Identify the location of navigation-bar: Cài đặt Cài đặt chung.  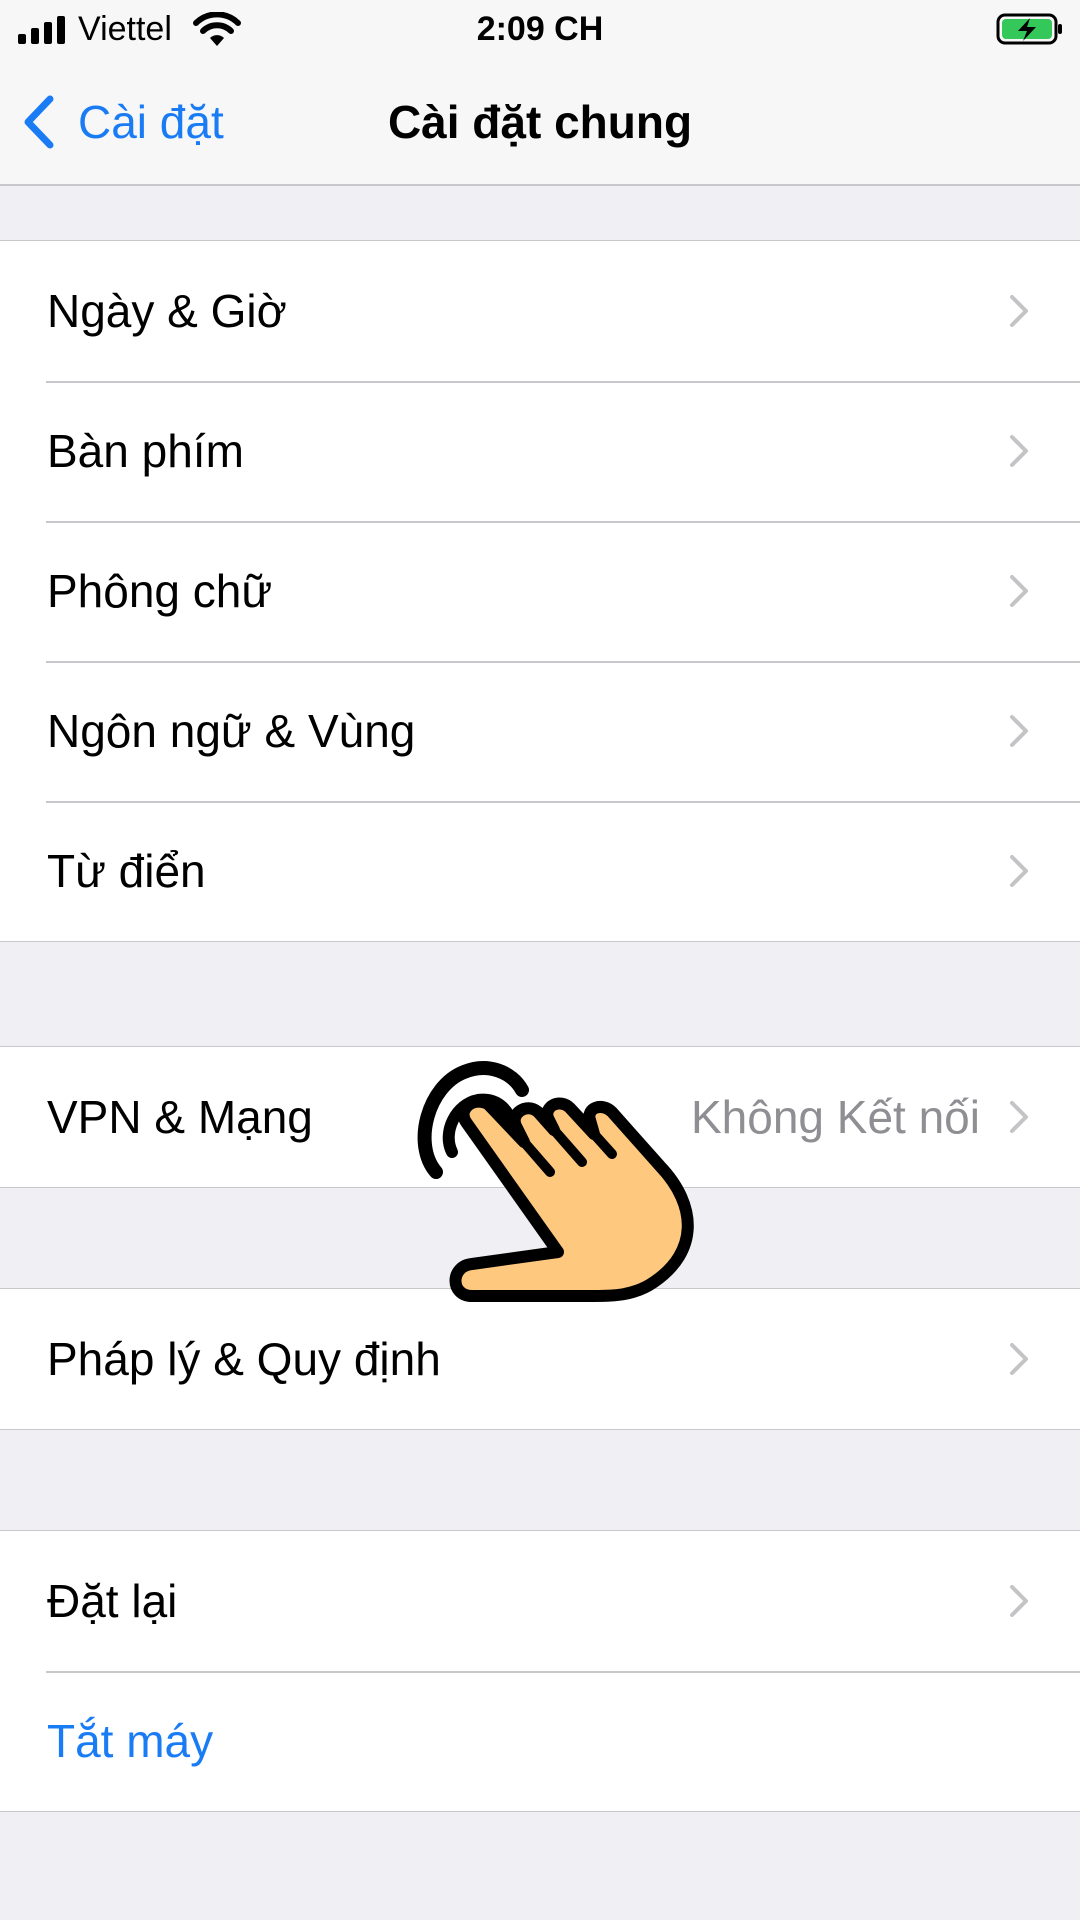
(540, 123).